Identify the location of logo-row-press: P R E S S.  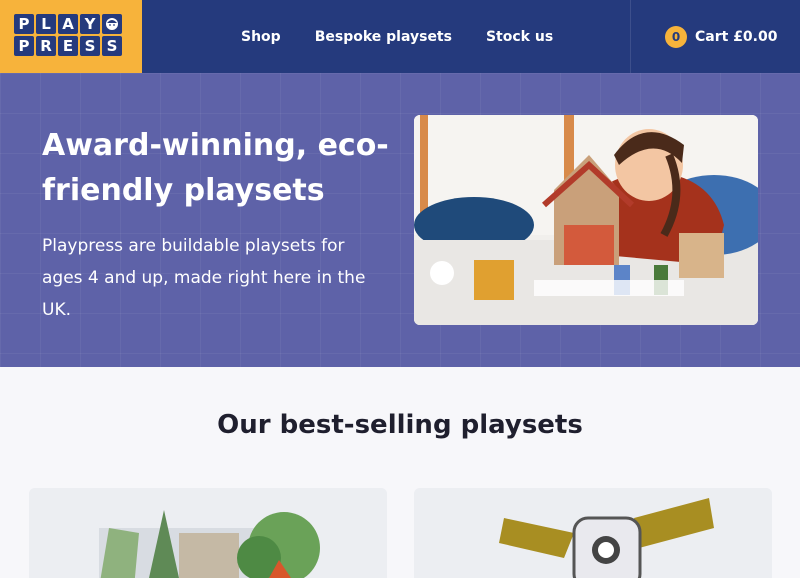
(78, 46).